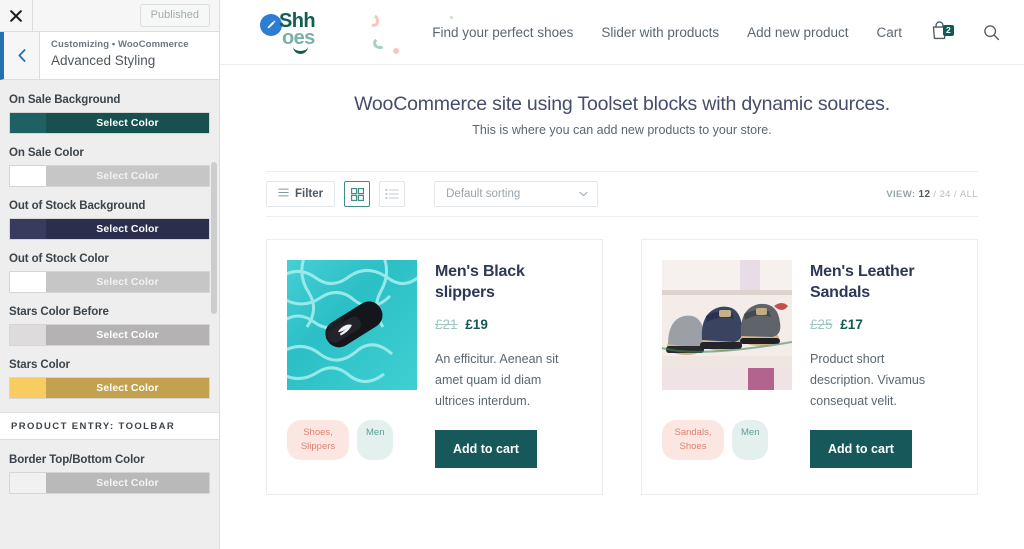 The image size is (1024, 549). Describe the element at coordinates (483, 194) in the screenshot. I see `sorting-value: Default sorting` at that location.